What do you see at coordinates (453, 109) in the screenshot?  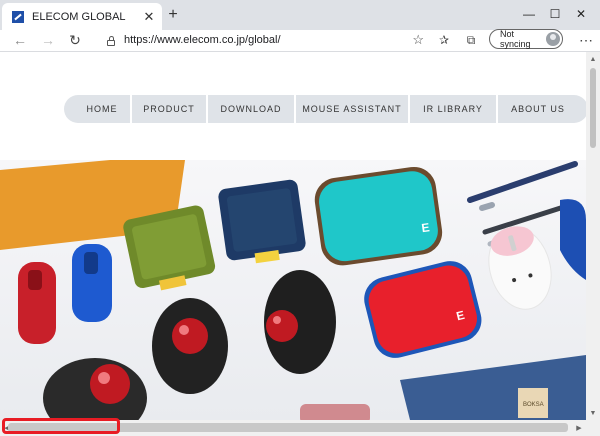 I see `nav-item-ir-library: IR LIBRARY` at bounding box center [453, 109].